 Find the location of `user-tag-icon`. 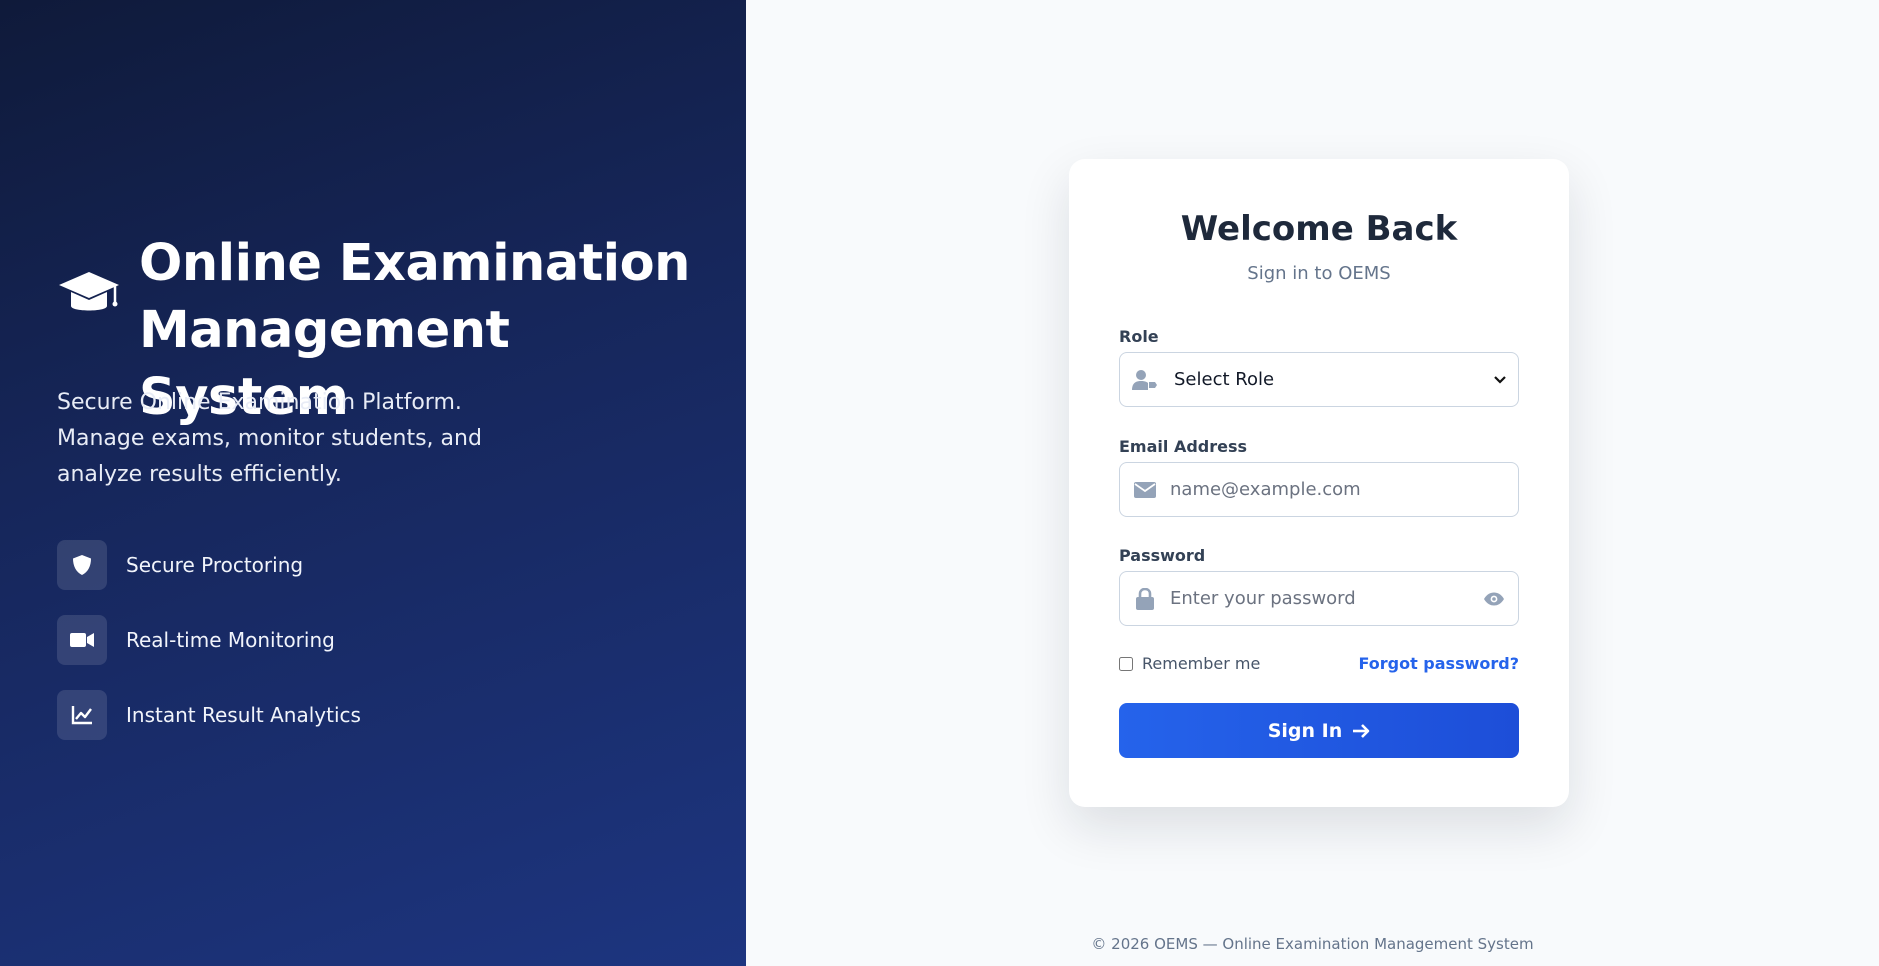

user-tag-icon is located at coordinates (1145, 380).